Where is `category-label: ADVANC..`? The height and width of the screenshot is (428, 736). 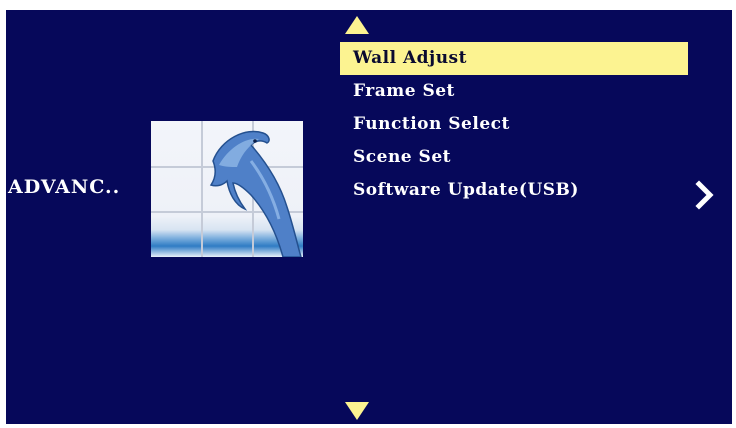
category-label: ADVANC.. is located at coordinates (64, 187).